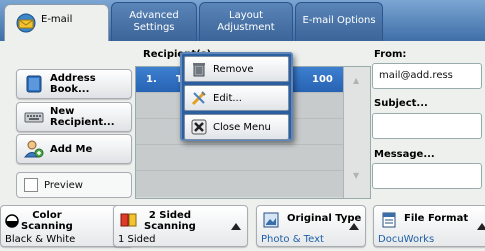  I want to click on scroll-up-icon: ▲, so click(356, 80).